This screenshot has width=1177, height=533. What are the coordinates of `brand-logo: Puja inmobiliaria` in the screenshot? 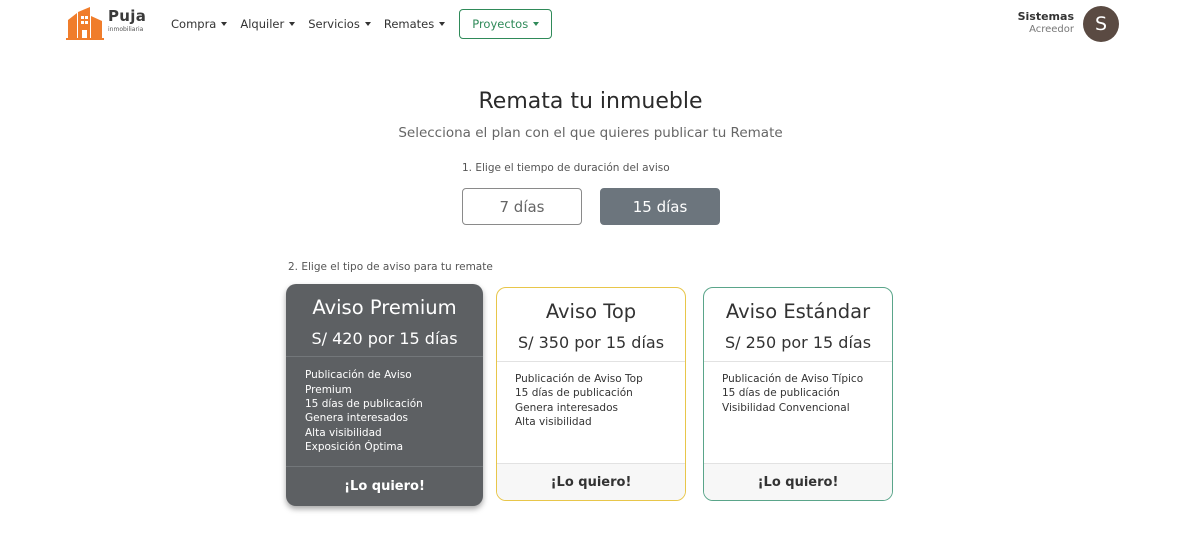 It's located at (111, 24).